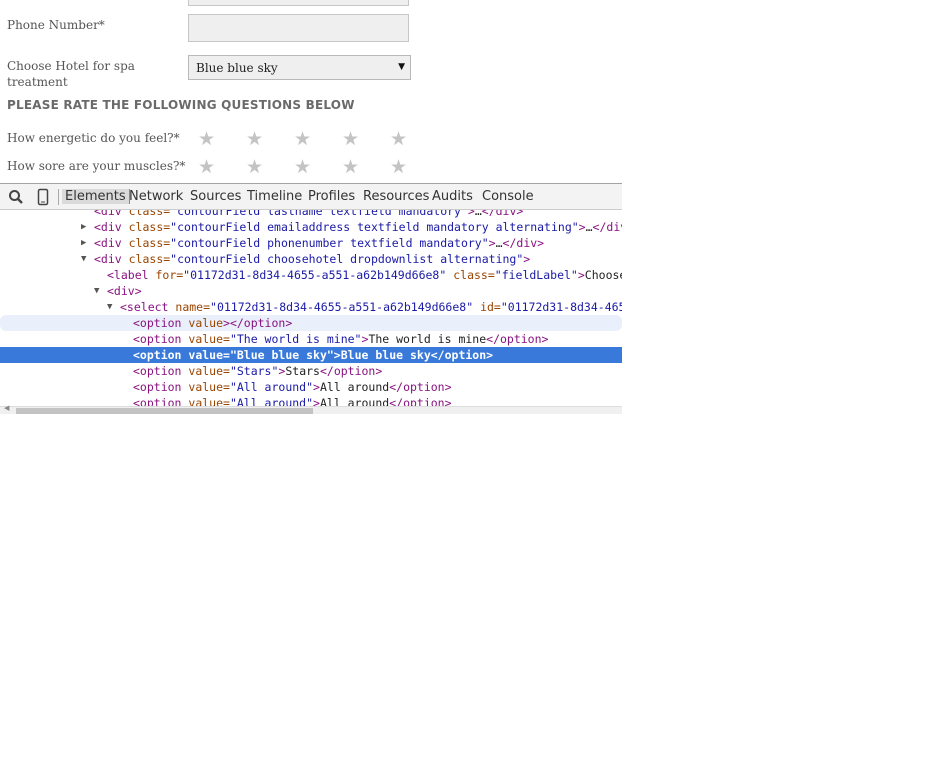 Image resolution: width=944 pixels, height=768 pixels. What do you see at coordinates (164, 411) in the screenshot?
I see `scrollbar-thumb` at bounding box center [164, 411].